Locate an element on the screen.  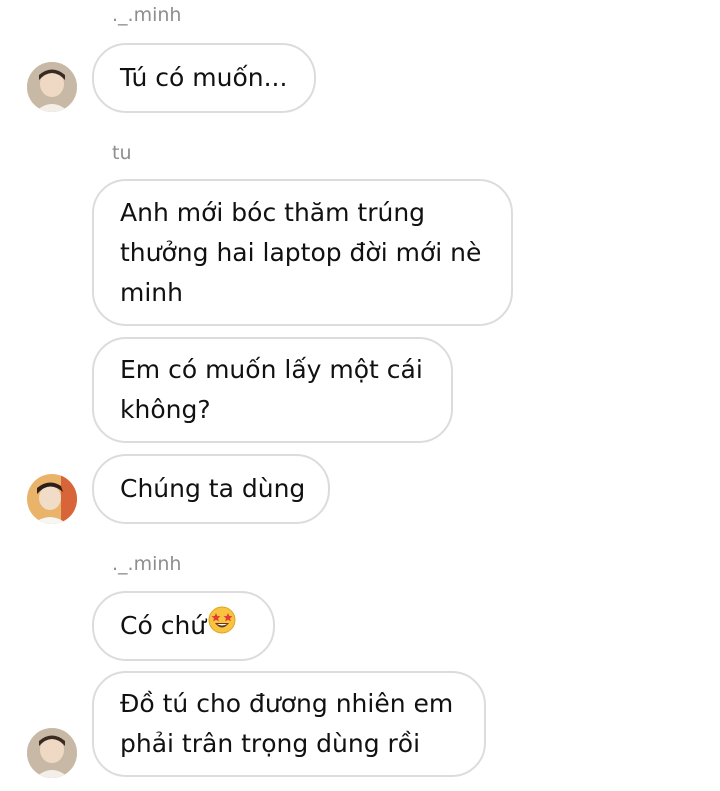
message-bubble: Chúng ta dùng is located at coordinates (211, 489).